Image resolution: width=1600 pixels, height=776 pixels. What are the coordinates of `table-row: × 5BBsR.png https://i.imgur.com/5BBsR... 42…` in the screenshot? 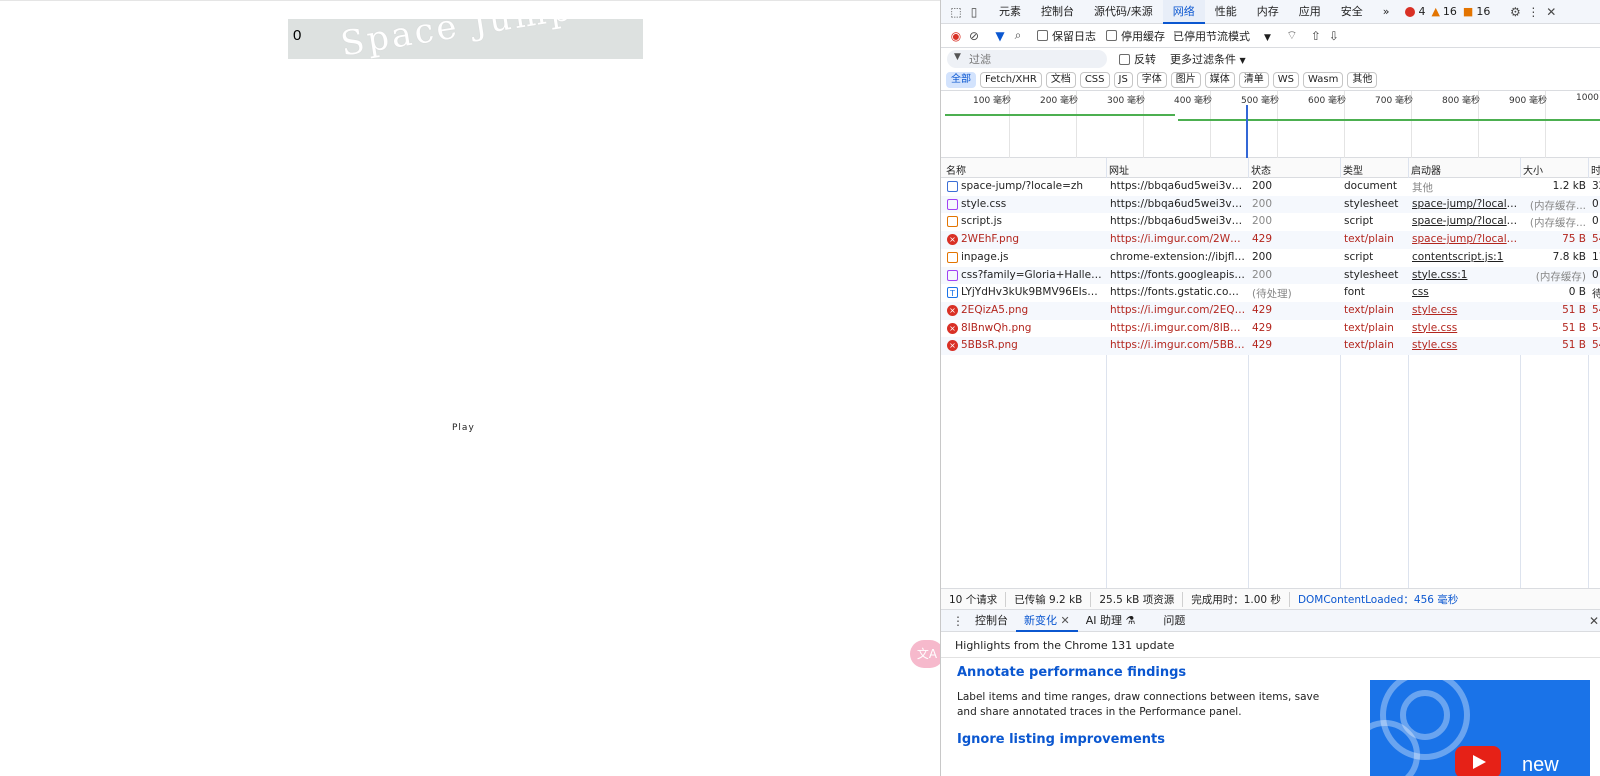 It's located at (1270, 346).